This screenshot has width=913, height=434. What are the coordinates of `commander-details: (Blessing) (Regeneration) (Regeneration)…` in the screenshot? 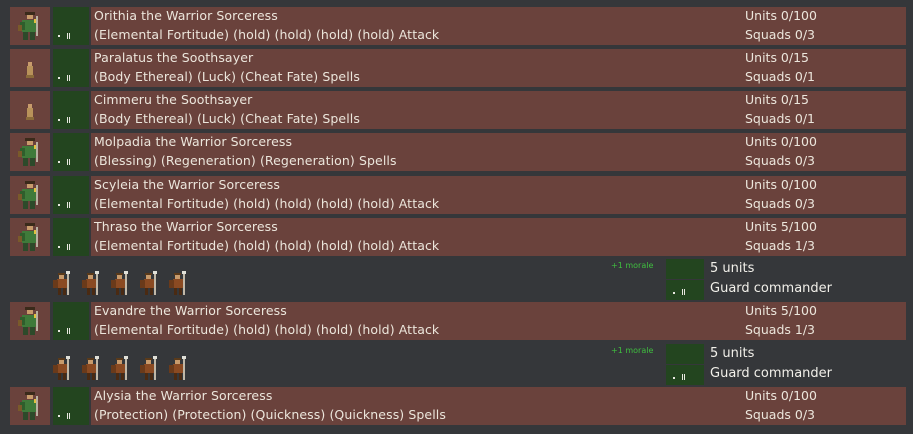 It's located at (245, 160).